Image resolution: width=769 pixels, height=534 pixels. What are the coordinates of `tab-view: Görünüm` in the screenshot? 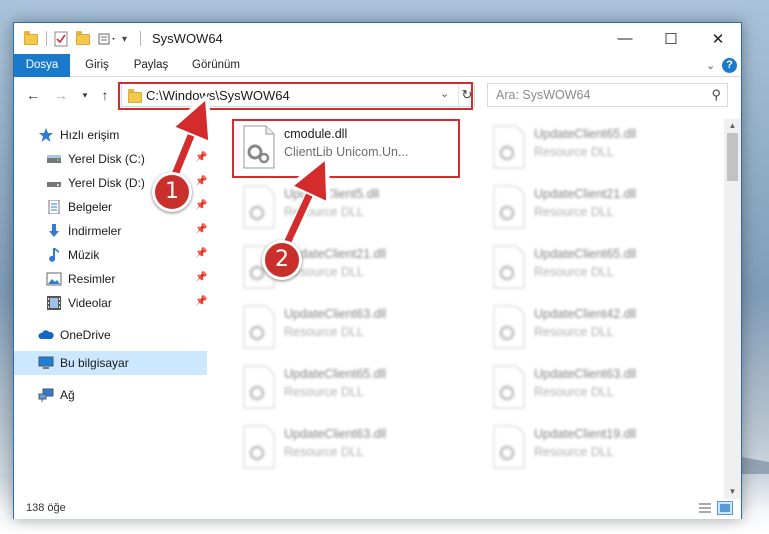 It's located at (216, 65).